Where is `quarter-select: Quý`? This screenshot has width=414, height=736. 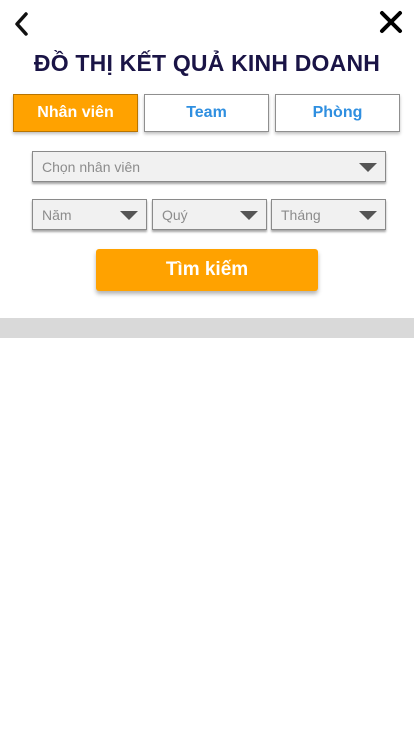 quarter-select: Quý is located at coordinates (209, 214).